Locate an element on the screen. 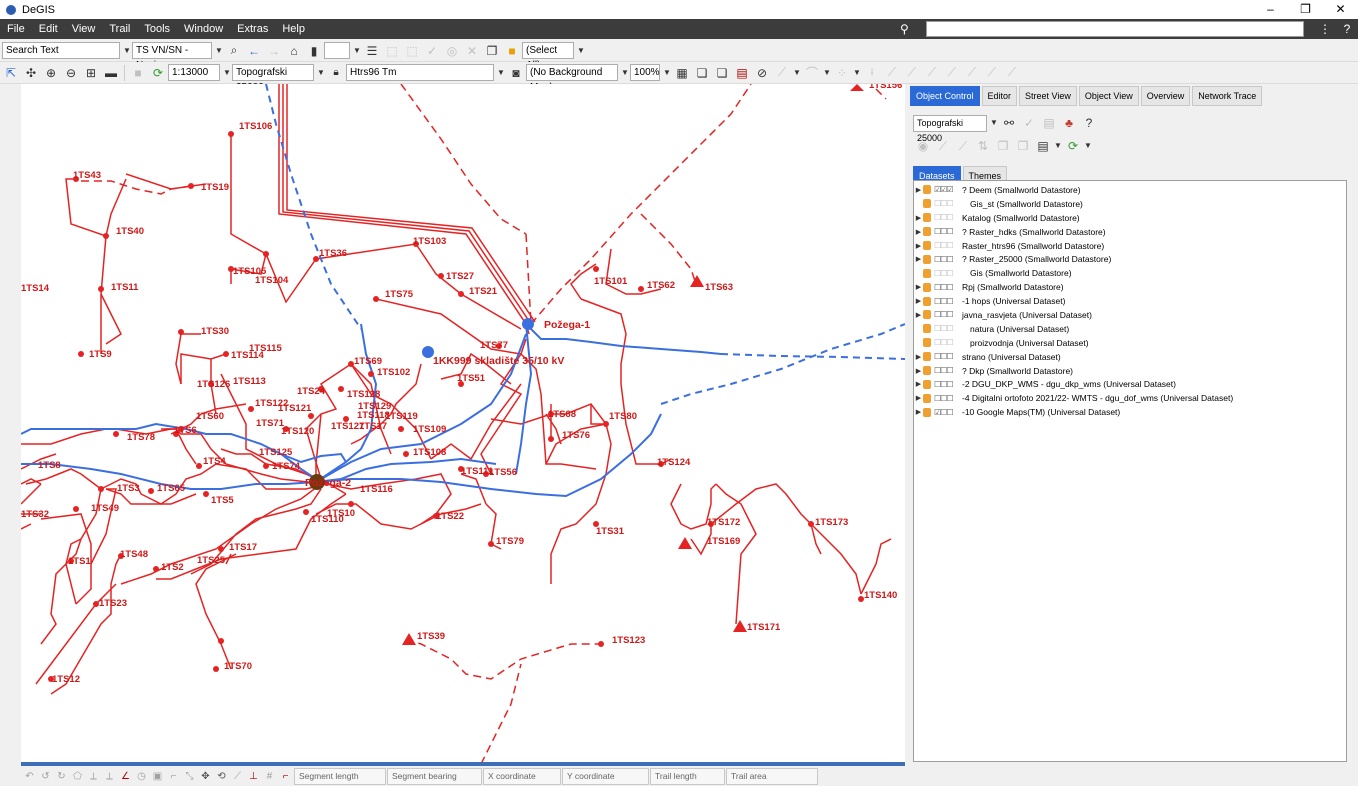 The image size is (1358, 786). path-alt-icon: ⟋ is located at coordinates (992, 73).